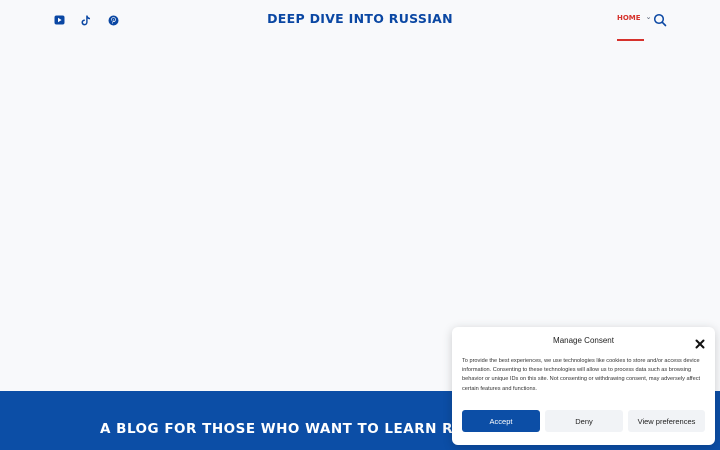 Image resolution: width=720 pixels, height=450 pixels. What do you see at coordinates (660, 20) in the screenshot?
I see `search-icon` at bounding box center [660, 20].